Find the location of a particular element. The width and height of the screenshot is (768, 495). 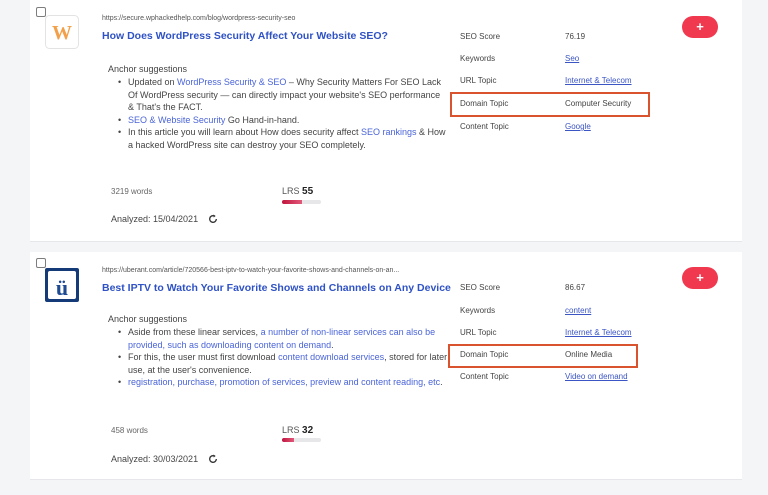

anchor-link: WordPress Security & SEO is located at coordinates (231, 82).